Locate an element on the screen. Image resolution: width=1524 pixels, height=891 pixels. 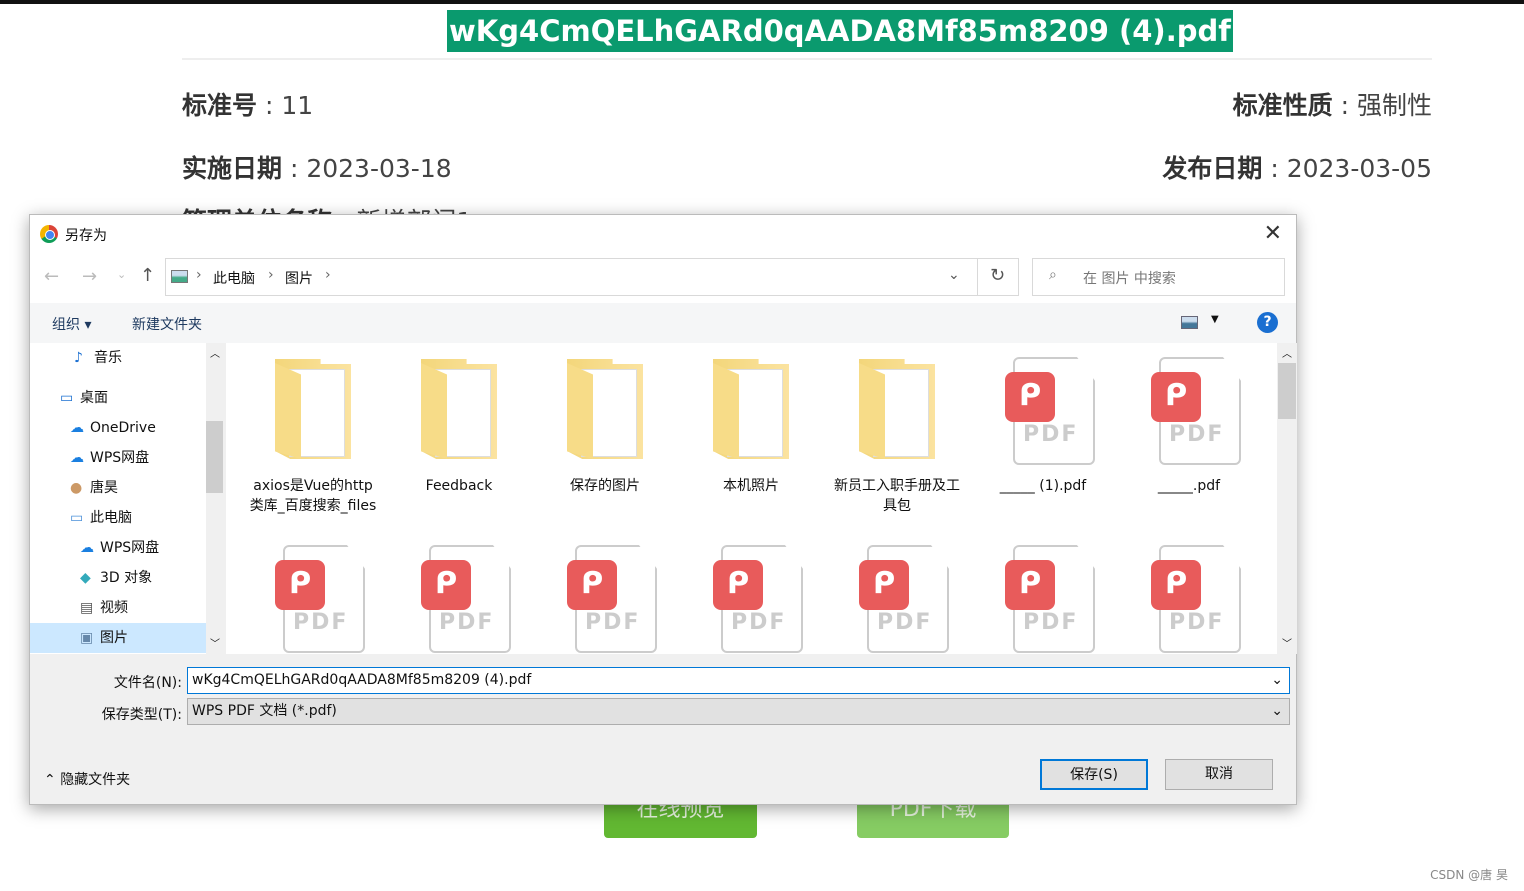
nav-item: ▤ 视频 is located at coordinates (118, 608).